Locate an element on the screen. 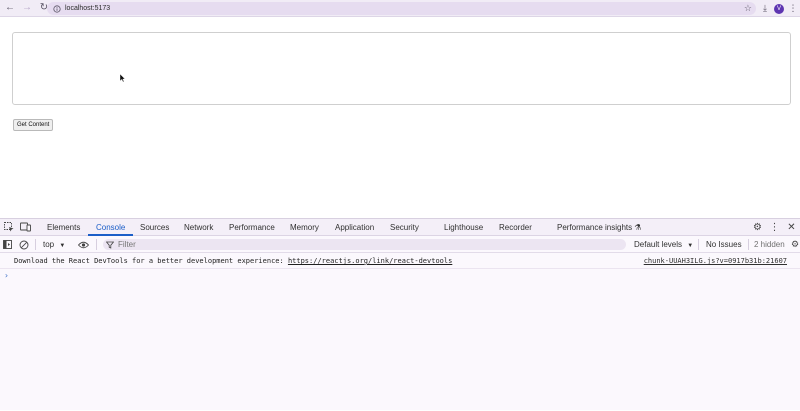 The height and width of the screenshot is (411, 800). profile-avatar: V is located at coordinates (779, 8).